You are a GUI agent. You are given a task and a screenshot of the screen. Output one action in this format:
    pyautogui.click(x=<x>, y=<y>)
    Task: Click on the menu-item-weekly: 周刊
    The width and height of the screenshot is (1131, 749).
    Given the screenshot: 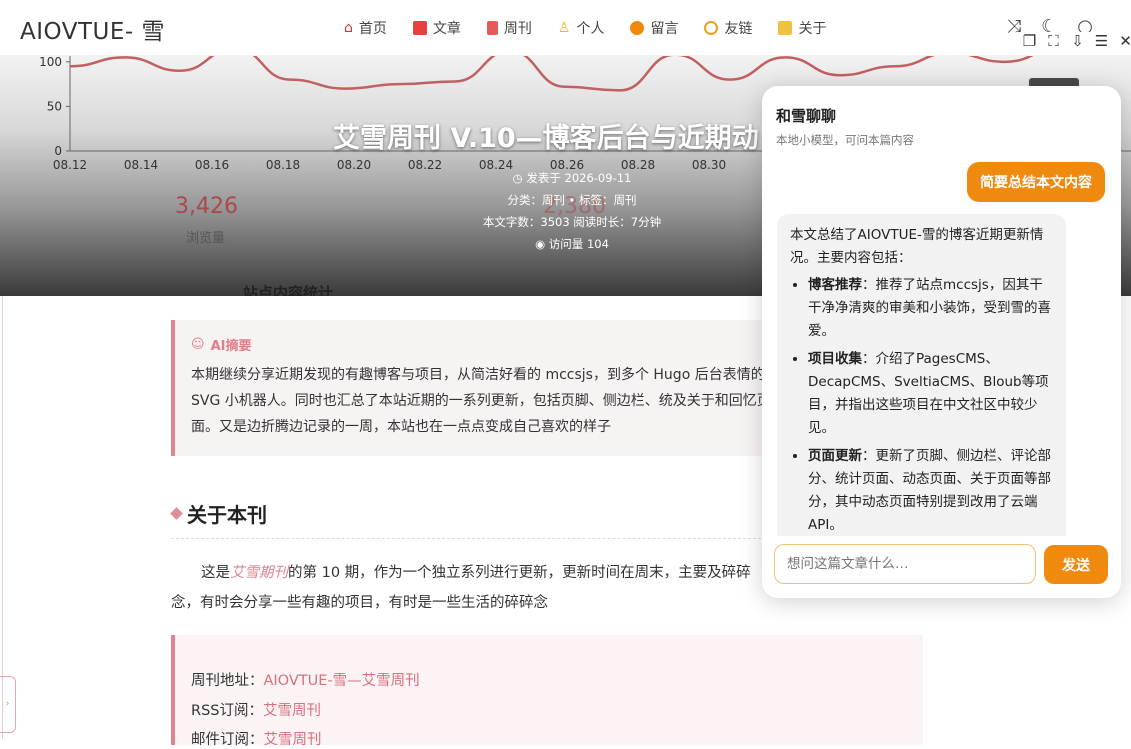 What is the action you would take?
    pyautogui.click(x=509, y=28)
    